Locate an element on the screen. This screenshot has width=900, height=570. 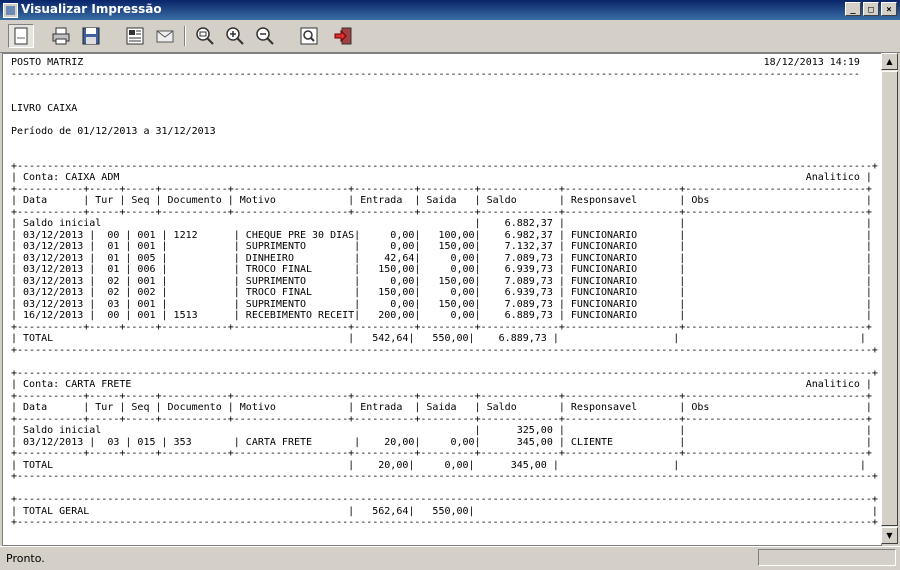
scroll-thumb is located at coordinates (889, 298).